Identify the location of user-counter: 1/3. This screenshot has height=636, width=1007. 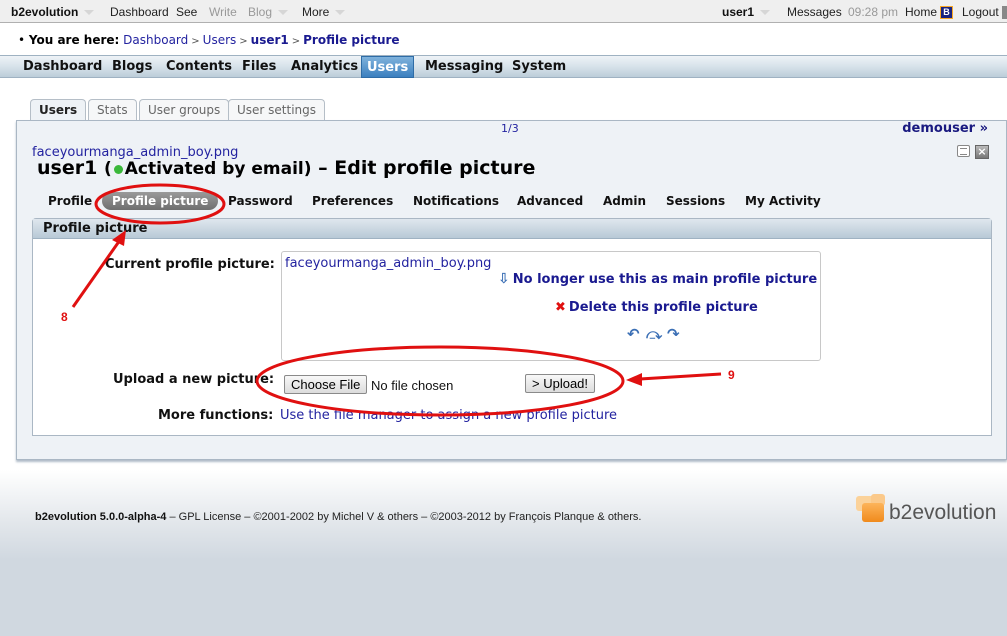
(510, 128).